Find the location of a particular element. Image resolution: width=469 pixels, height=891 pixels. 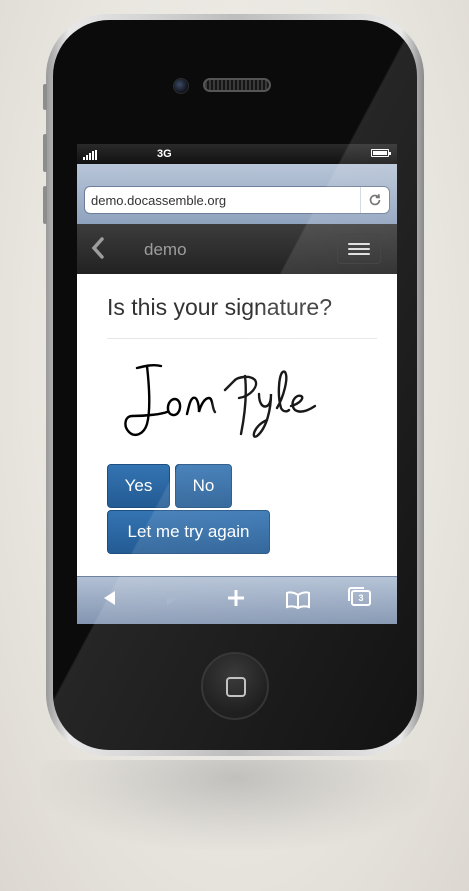

retry-button: Let me try again is located at coordinates (188, 532).